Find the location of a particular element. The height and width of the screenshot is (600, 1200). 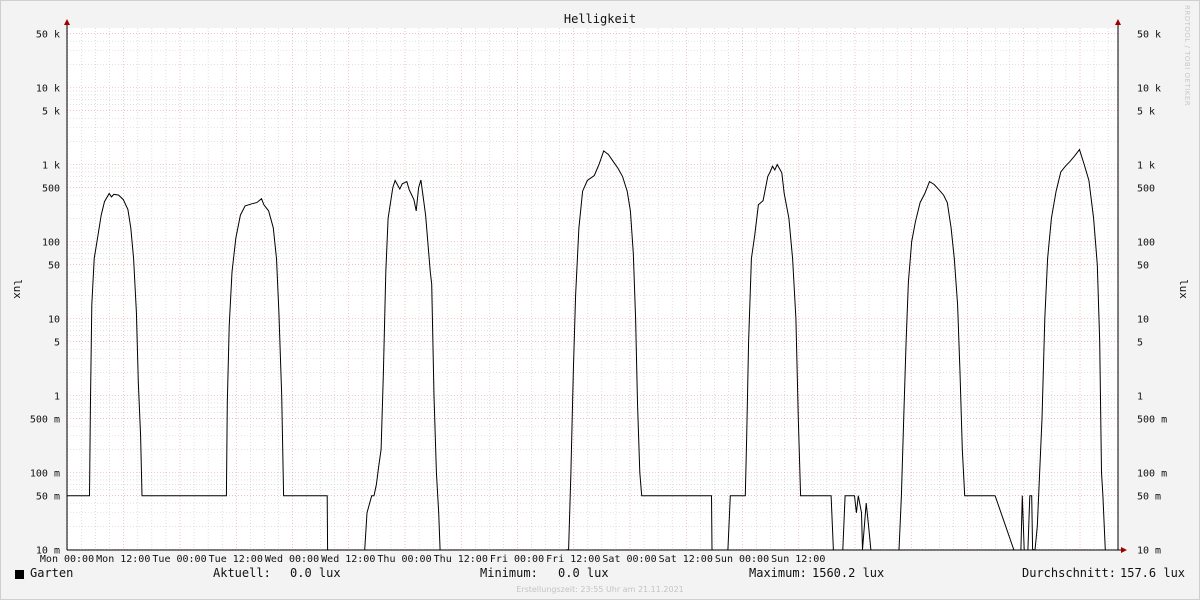

y-tick-label-right: 100 m is located at coordinates (1152, 474).